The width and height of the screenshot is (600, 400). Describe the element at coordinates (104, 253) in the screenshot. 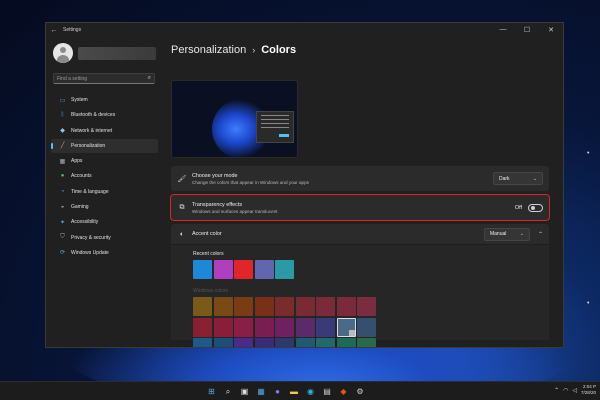

I see `sidebar-item-windows-update: ⟳ Windows Update` at that location.